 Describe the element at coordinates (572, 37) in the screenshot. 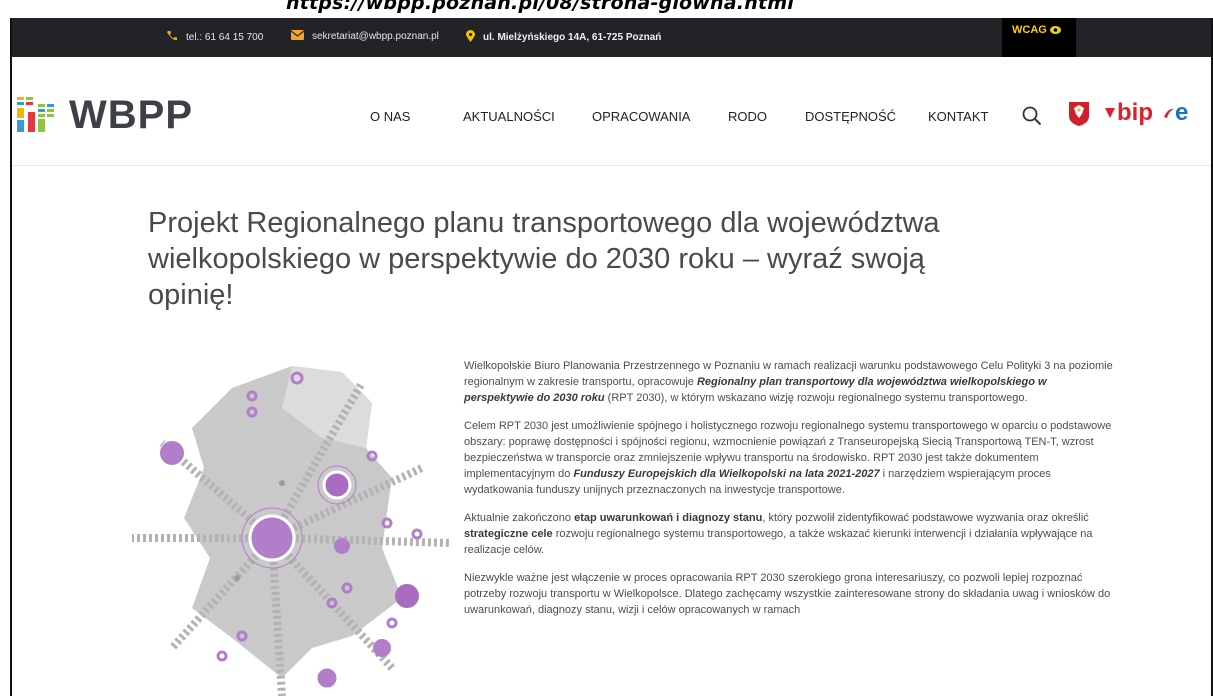

I see `address-text: ul. Mielżyńskiego 14A, 61-725 Poznań` at that location.